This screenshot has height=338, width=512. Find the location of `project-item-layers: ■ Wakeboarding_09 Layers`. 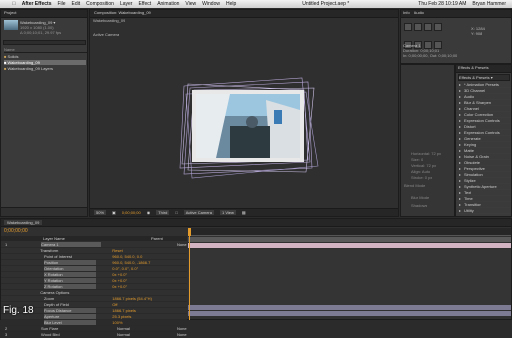

project-item-layers: ■ Wakeboarding_09 Layers is located at coordinates (45, 68).